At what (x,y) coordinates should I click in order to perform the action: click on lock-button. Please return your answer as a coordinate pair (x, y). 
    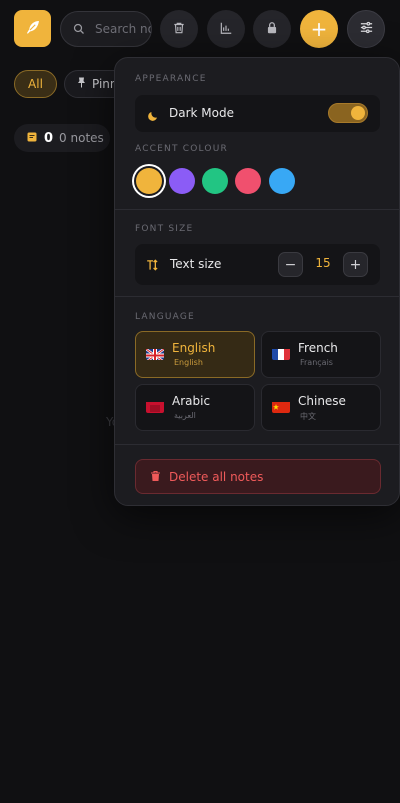
    Looking at the image, I should click on (272, 29).